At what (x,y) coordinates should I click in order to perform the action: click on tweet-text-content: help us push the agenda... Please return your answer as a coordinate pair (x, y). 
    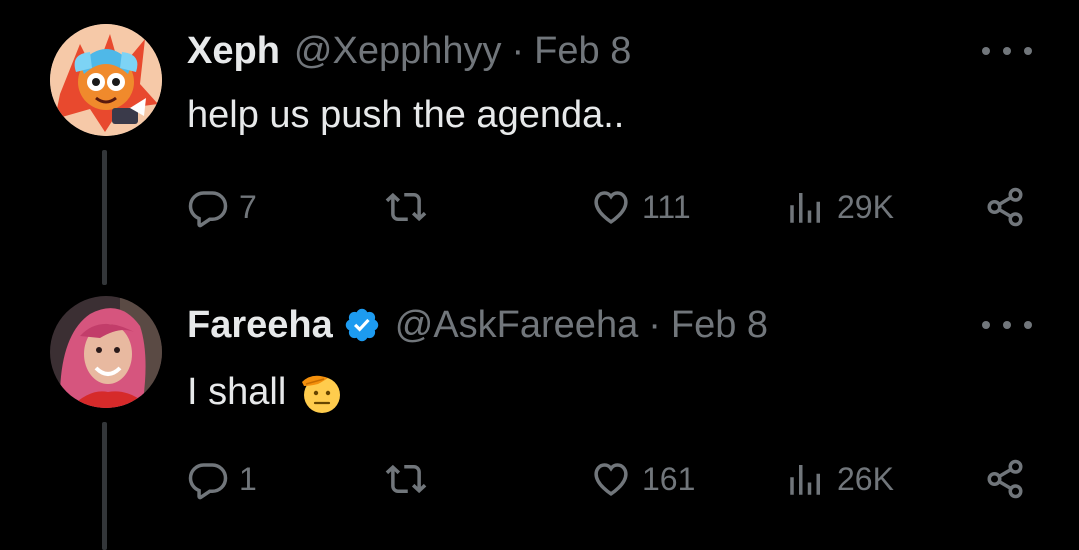
    Looking at the image, I should click on (406, 114).